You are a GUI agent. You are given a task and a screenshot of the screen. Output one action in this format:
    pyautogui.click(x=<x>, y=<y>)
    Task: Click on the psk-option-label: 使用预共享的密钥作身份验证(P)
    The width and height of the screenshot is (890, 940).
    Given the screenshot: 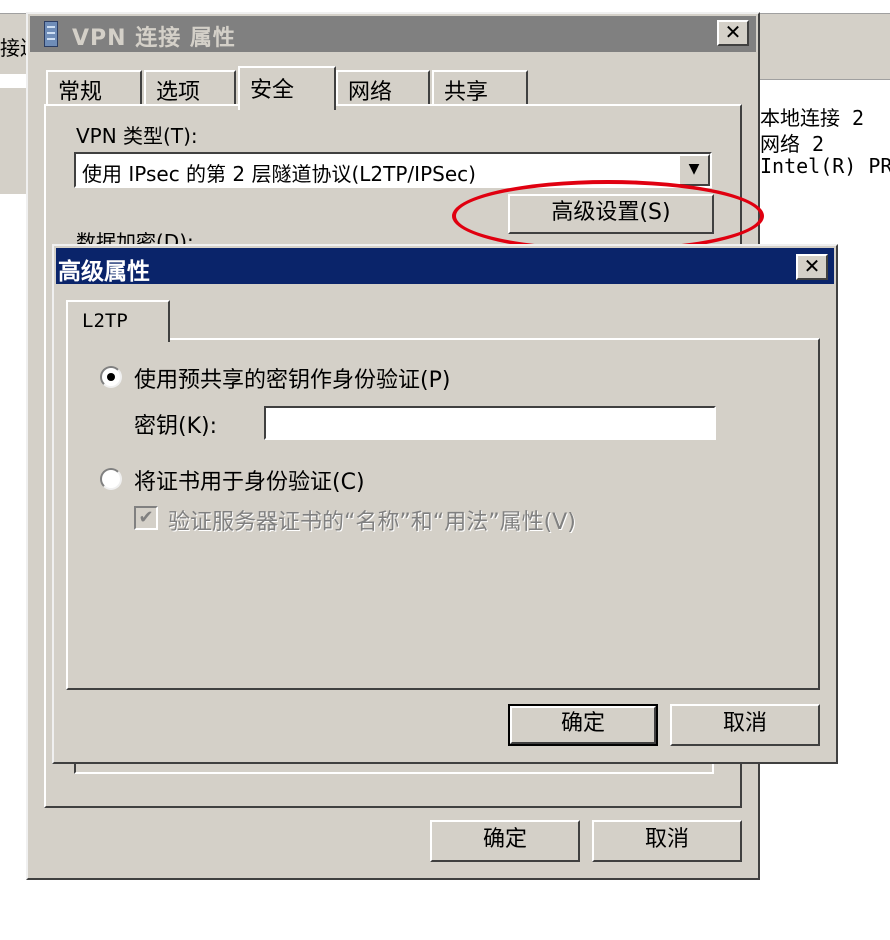 What is the action you would take?
    pyautogui.click(x=292, y=378)
    